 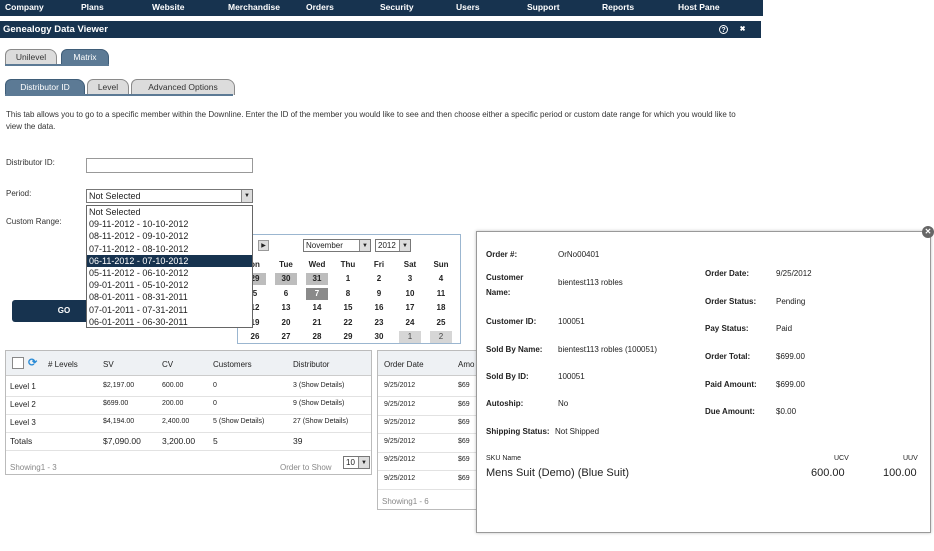 What do you see at coordinates (317, 293) in the screenshot?
I see `calendar-day: 7` at bounding box center [317, 293].